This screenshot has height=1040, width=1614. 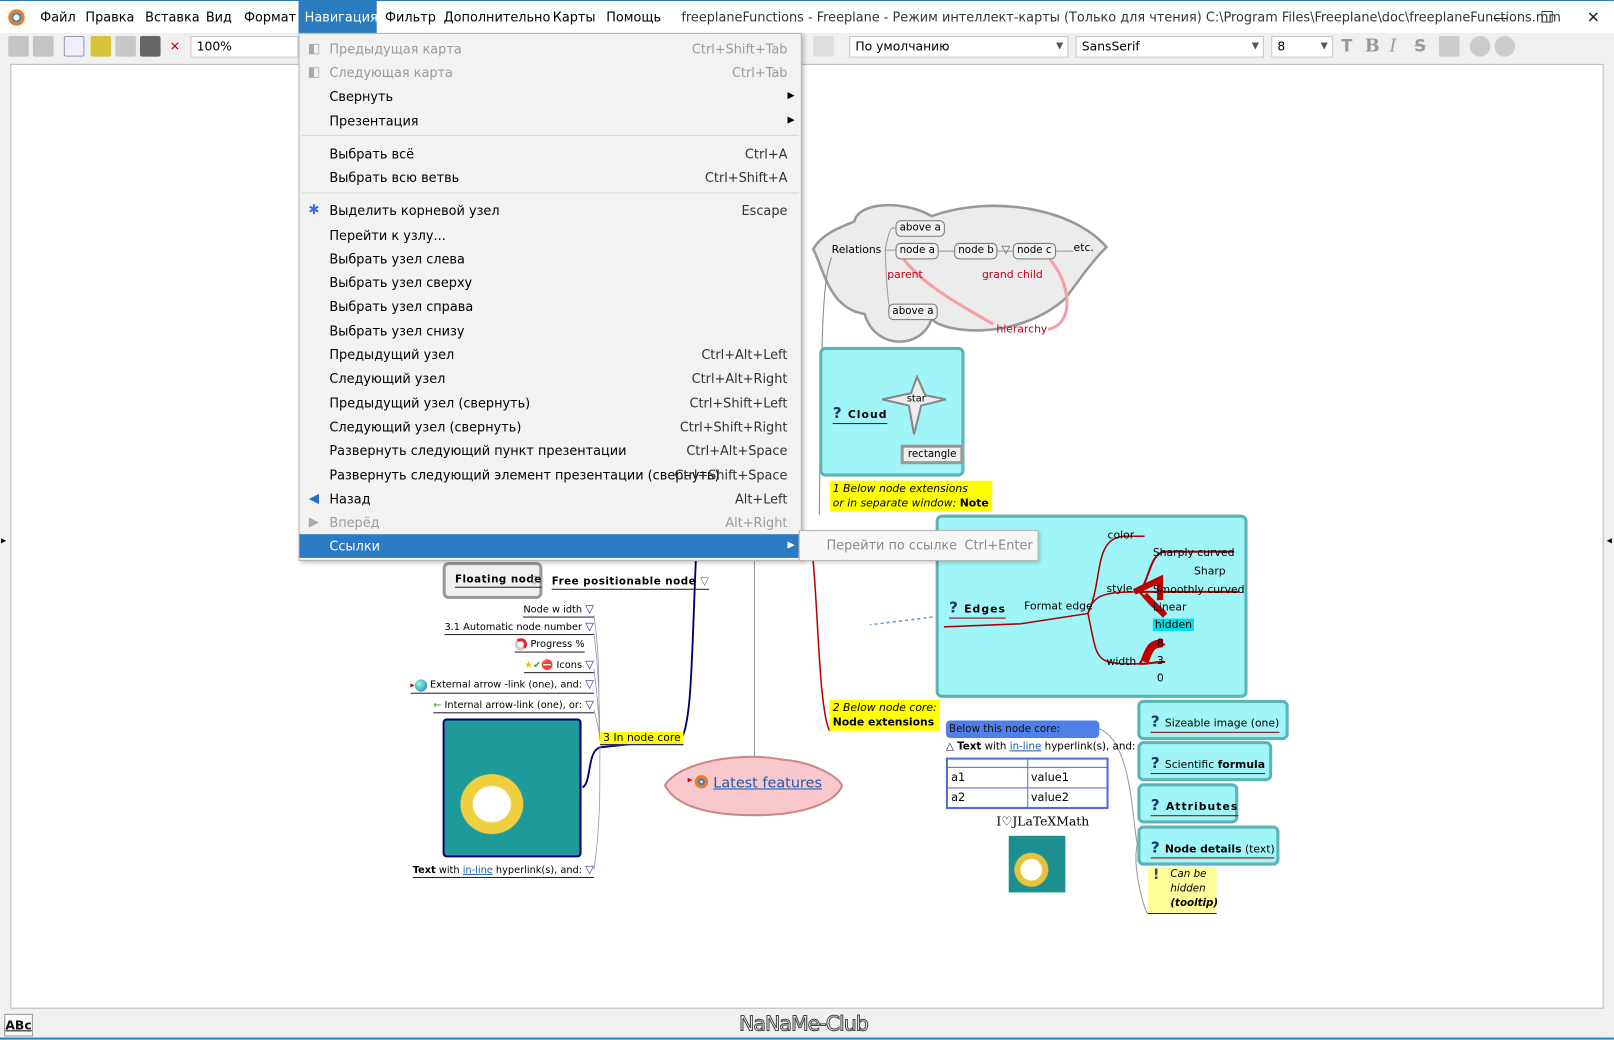 What do you see at coordinates (977, 608) in the screenshot?
I see `node-edges: ? Edges` at bounding box center [977, 608].